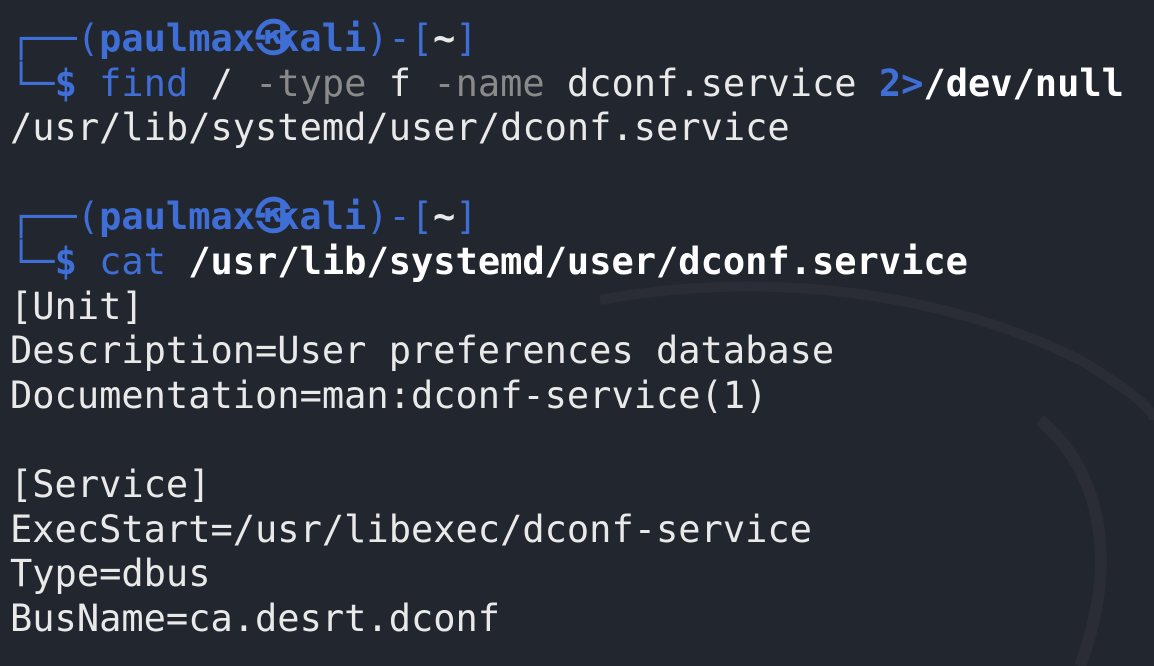 The image size is (1154, 666). What do you see at coordinates (400, 128) in the screenshot?
I see `output-line: /usr/lib/systemd/user/dconf.service` at bounding box center [400, 128].